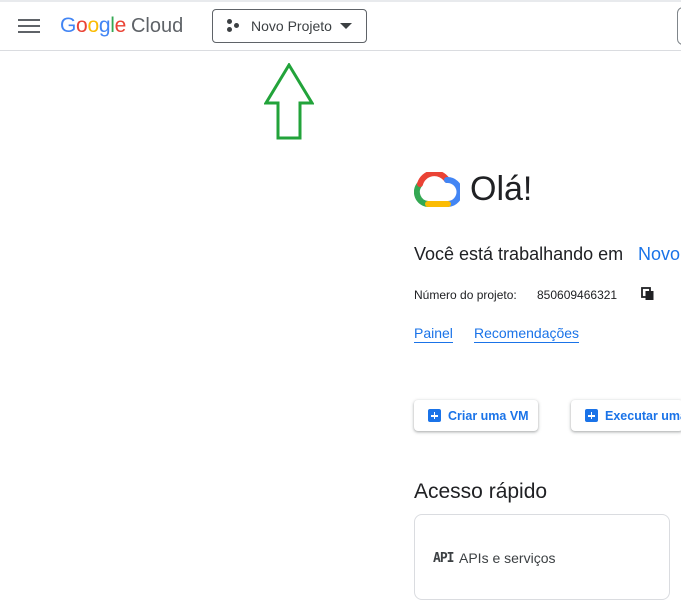  I want to click on google-wordmark: Google, so click(93, 25).